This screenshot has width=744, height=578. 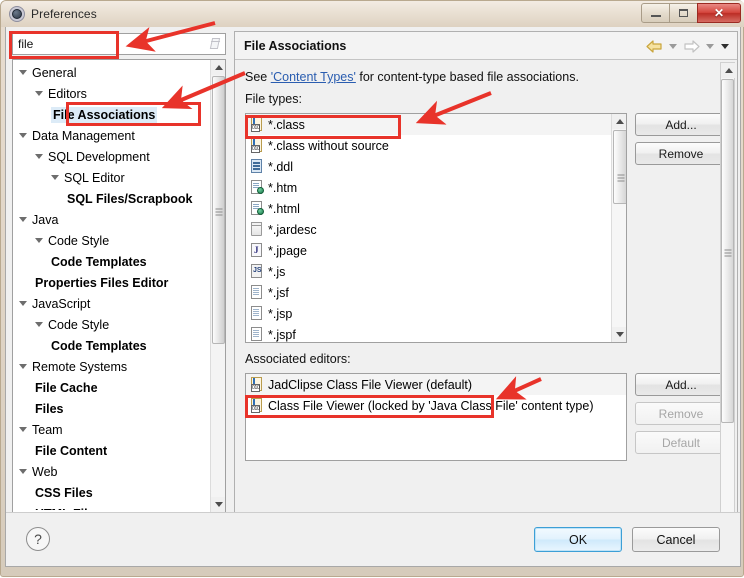 What do you see at coordinates (45, 471) in the screenshot?
I see `tree-item-label: Web` at bounding box center [45, 471].